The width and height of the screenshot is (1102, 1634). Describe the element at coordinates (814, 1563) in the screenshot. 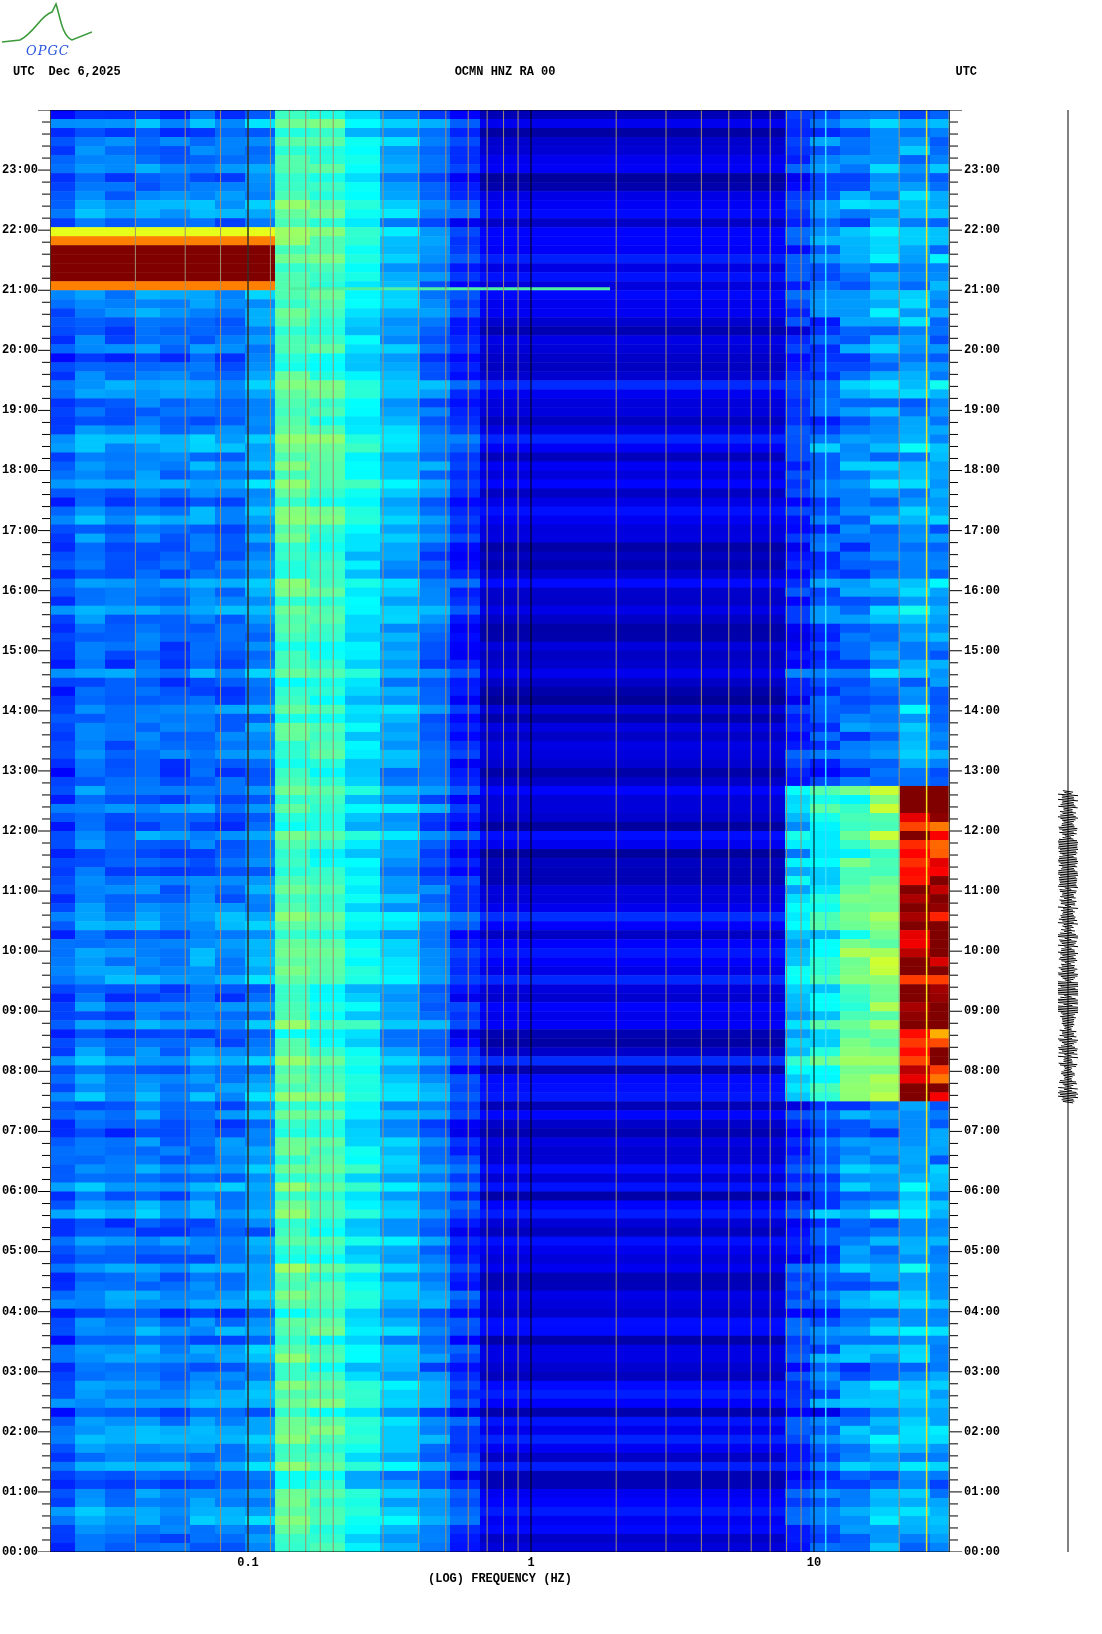

I see `frequency-tick-label: 10` at that location.